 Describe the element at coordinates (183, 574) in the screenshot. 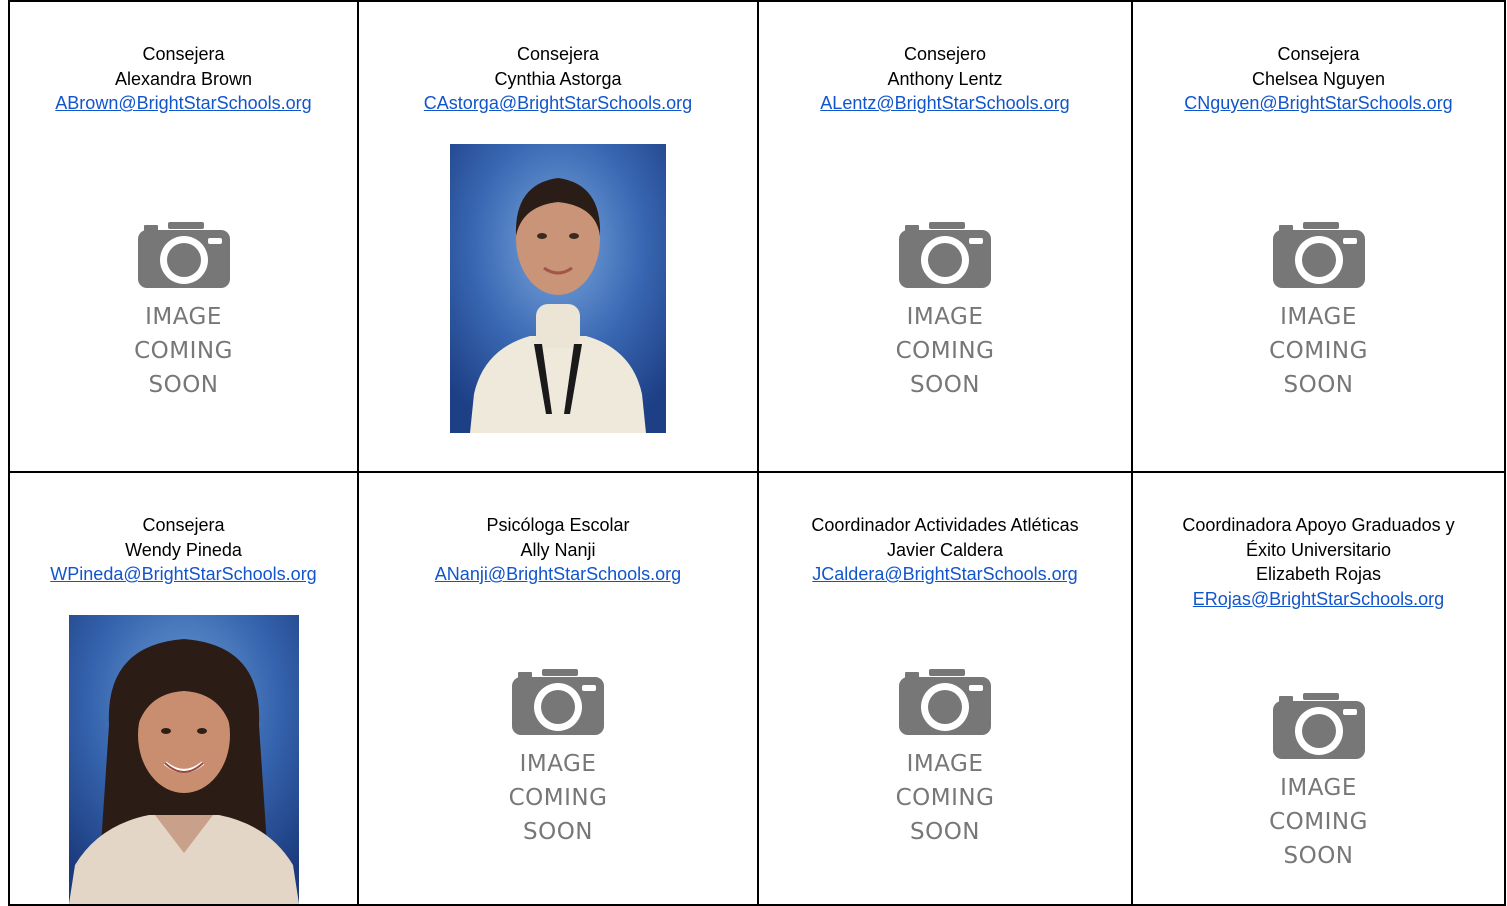

I see `staff-email-link: WPineda@BrightStarSchools.org` at that location.